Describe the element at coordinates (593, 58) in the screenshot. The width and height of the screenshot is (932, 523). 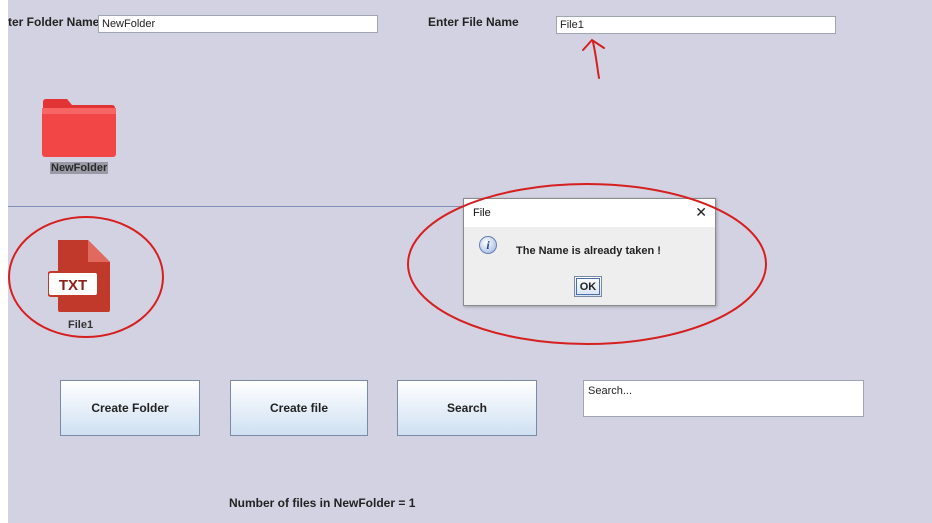
I see `annotation-arrow` at that location.